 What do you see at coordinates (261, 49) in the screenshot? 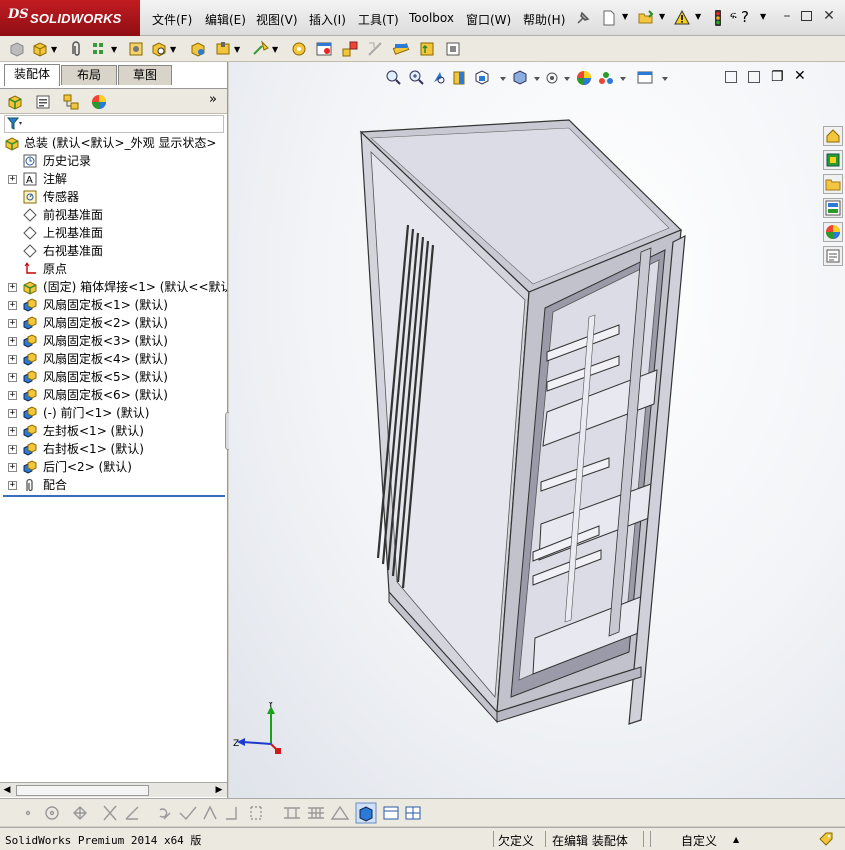
I see `reference-geometry-icon` at bounding box center [261, 49].